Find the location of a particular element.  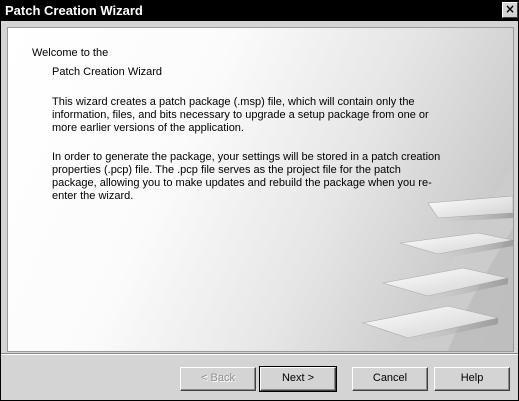

window-title: Patch Creation Wizard is located at coordinates (74, 10).